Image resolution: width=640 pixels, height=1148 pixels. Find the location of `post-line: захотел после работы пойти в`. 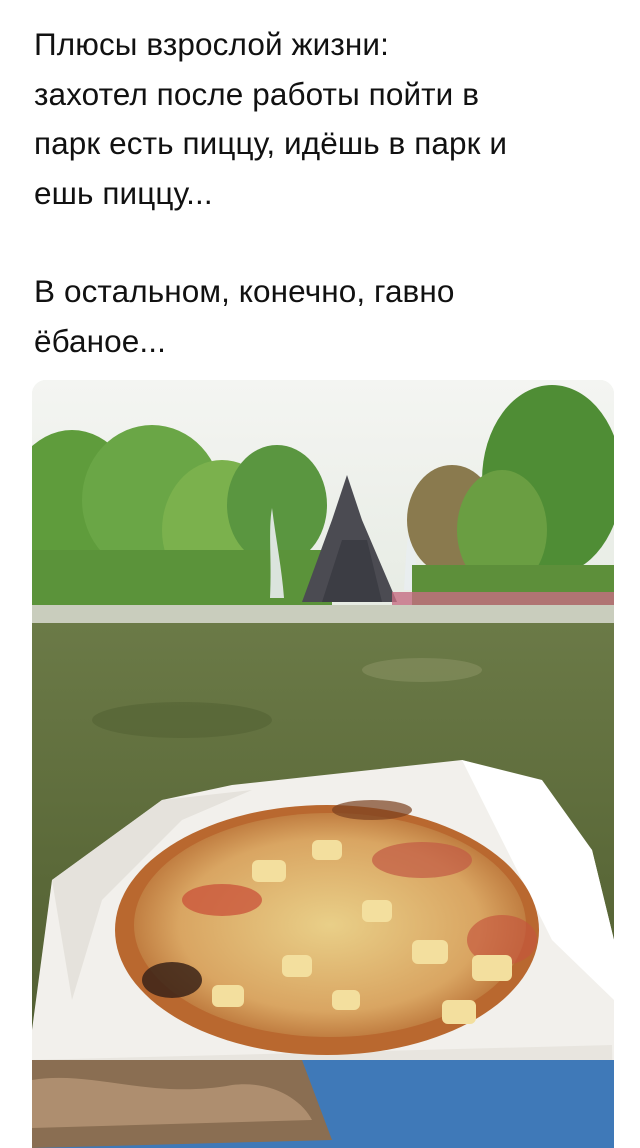

post-line: захотел после работы пойти в is located at coordinates (257, 93).